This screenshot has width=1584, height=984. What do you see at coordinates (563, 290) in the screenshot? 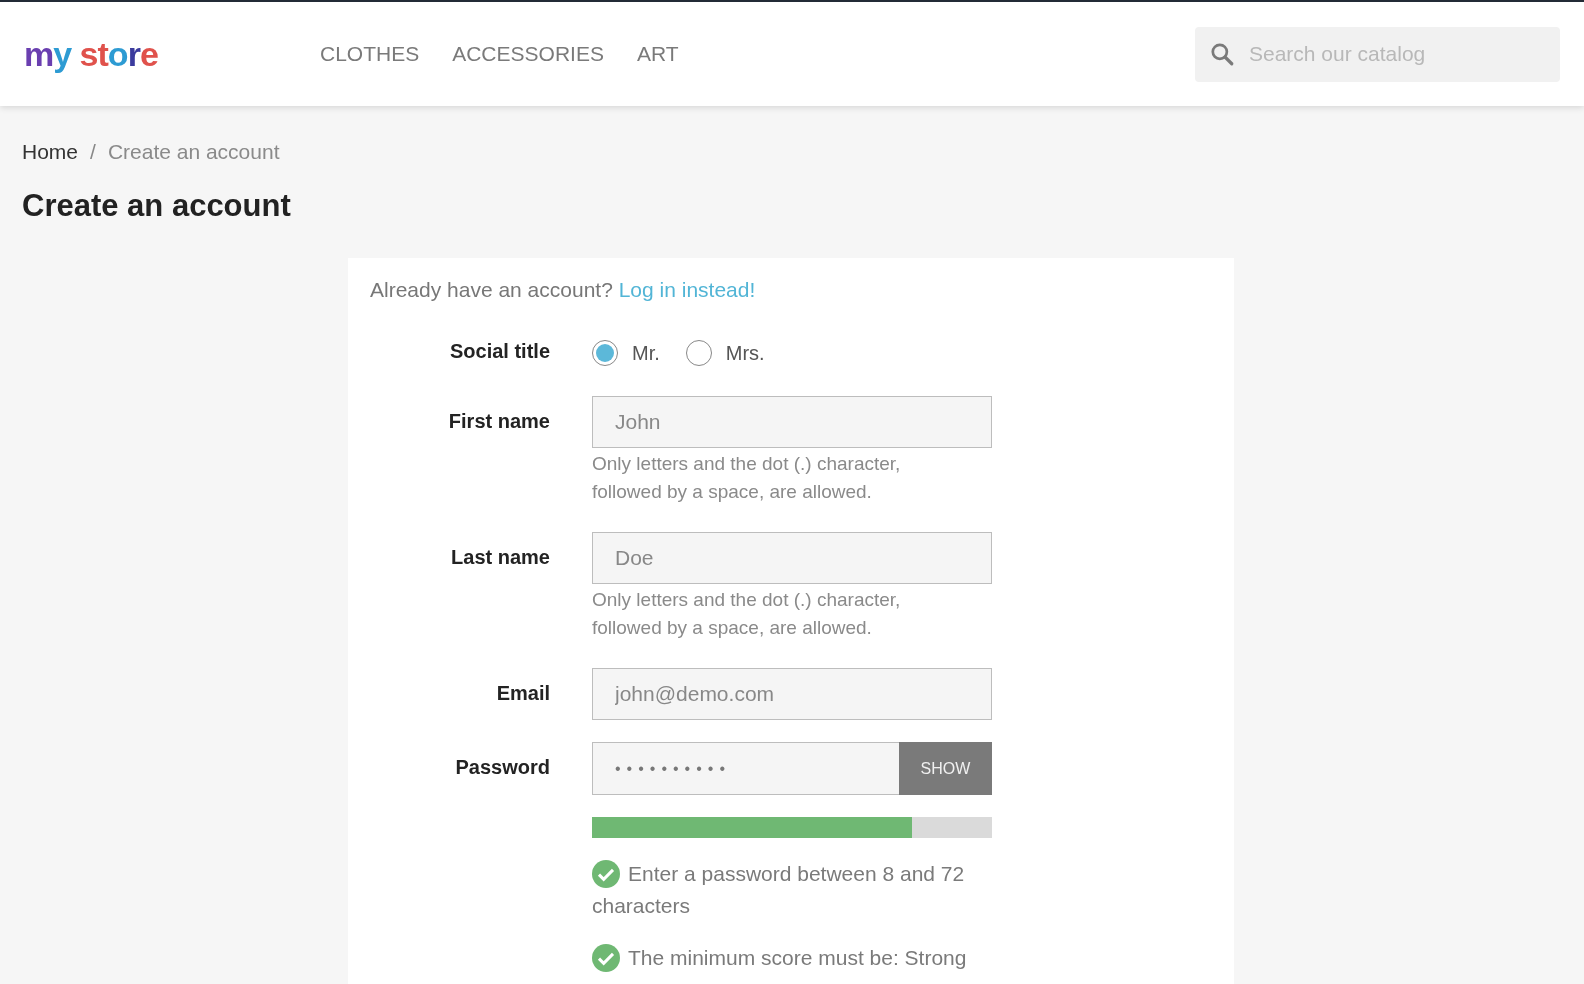
I see `login-prompt: Already have an account? Log in instead!` at bounding box center [563, 290].